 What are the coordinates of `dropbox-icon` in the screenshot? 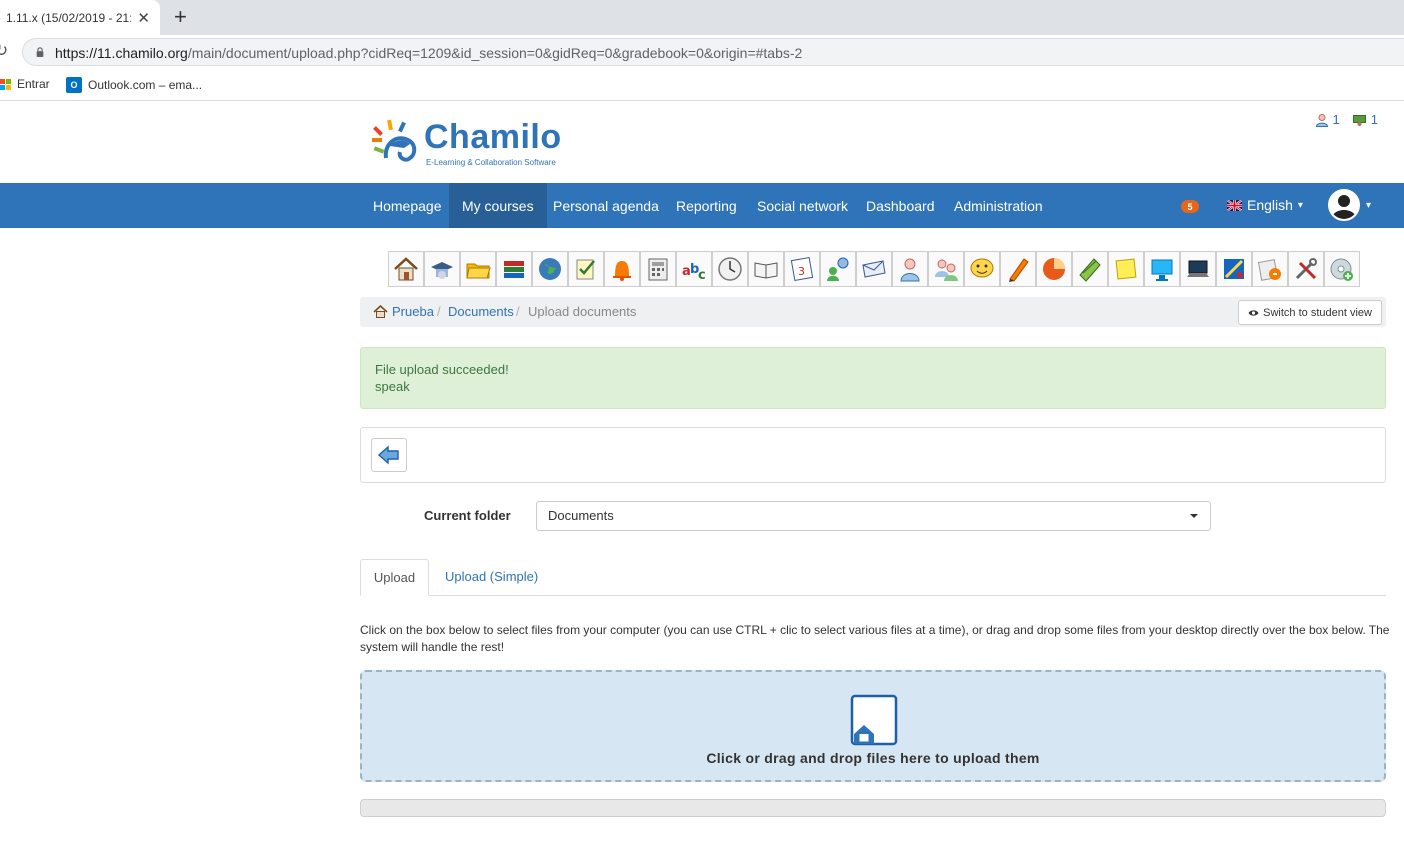 It's located at (874, 269).